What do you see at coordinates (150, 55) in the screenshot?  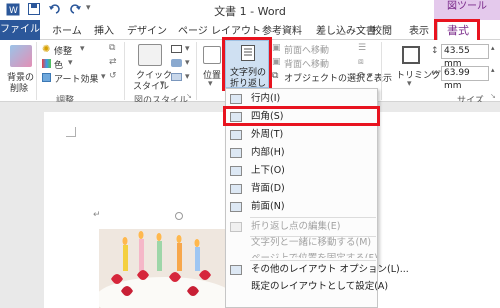 I see `quick-styles-icon` at bounding box center [150, 55].